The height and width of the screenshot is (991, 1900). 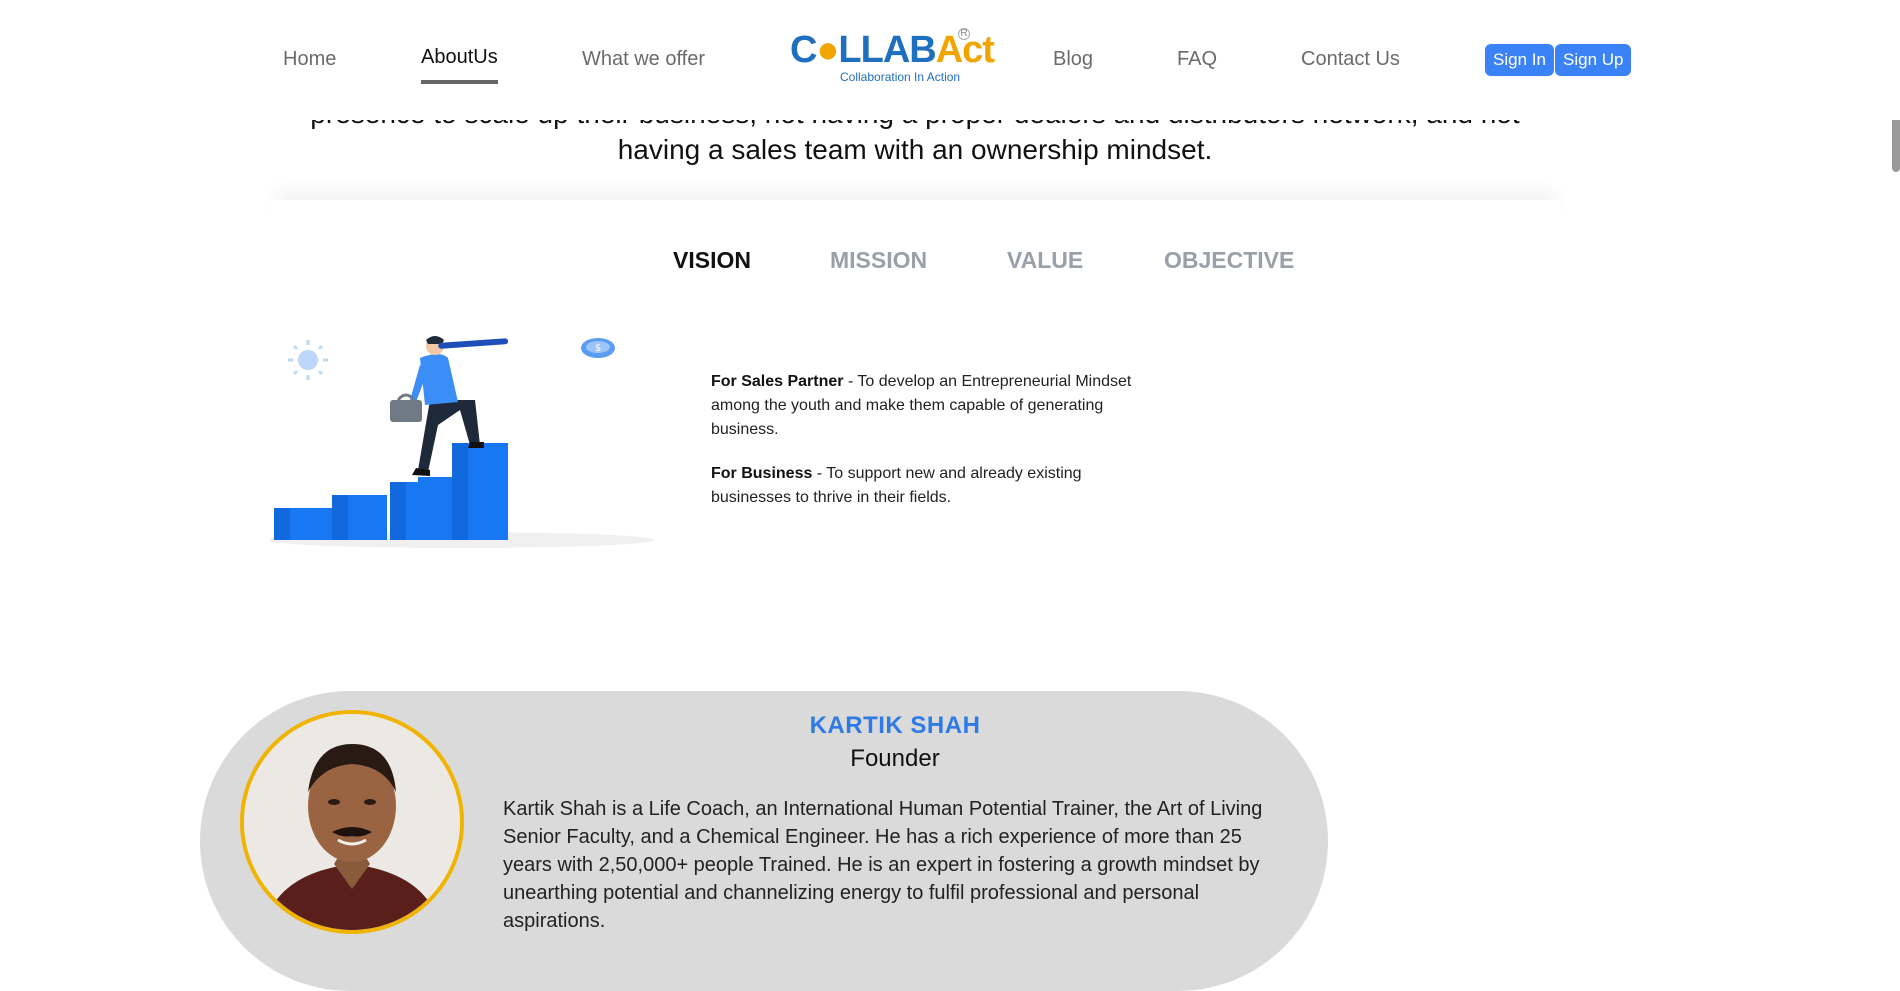 I want to click on tab-vision: VISION, so click(x=712, y=260).